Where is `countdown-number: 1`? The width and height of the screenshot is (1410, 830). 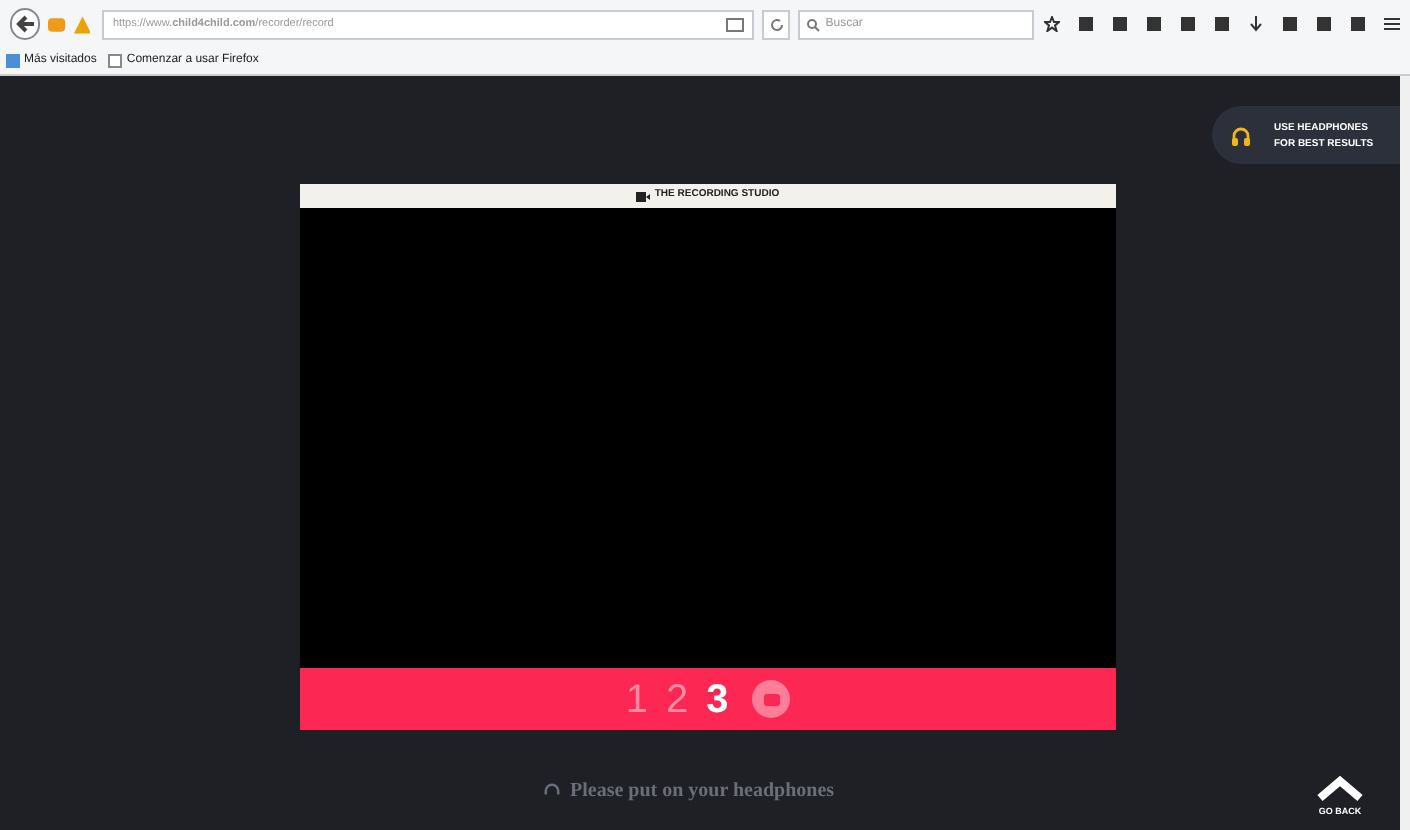
countdown-number: 1 is located at coordinates (636, 699).